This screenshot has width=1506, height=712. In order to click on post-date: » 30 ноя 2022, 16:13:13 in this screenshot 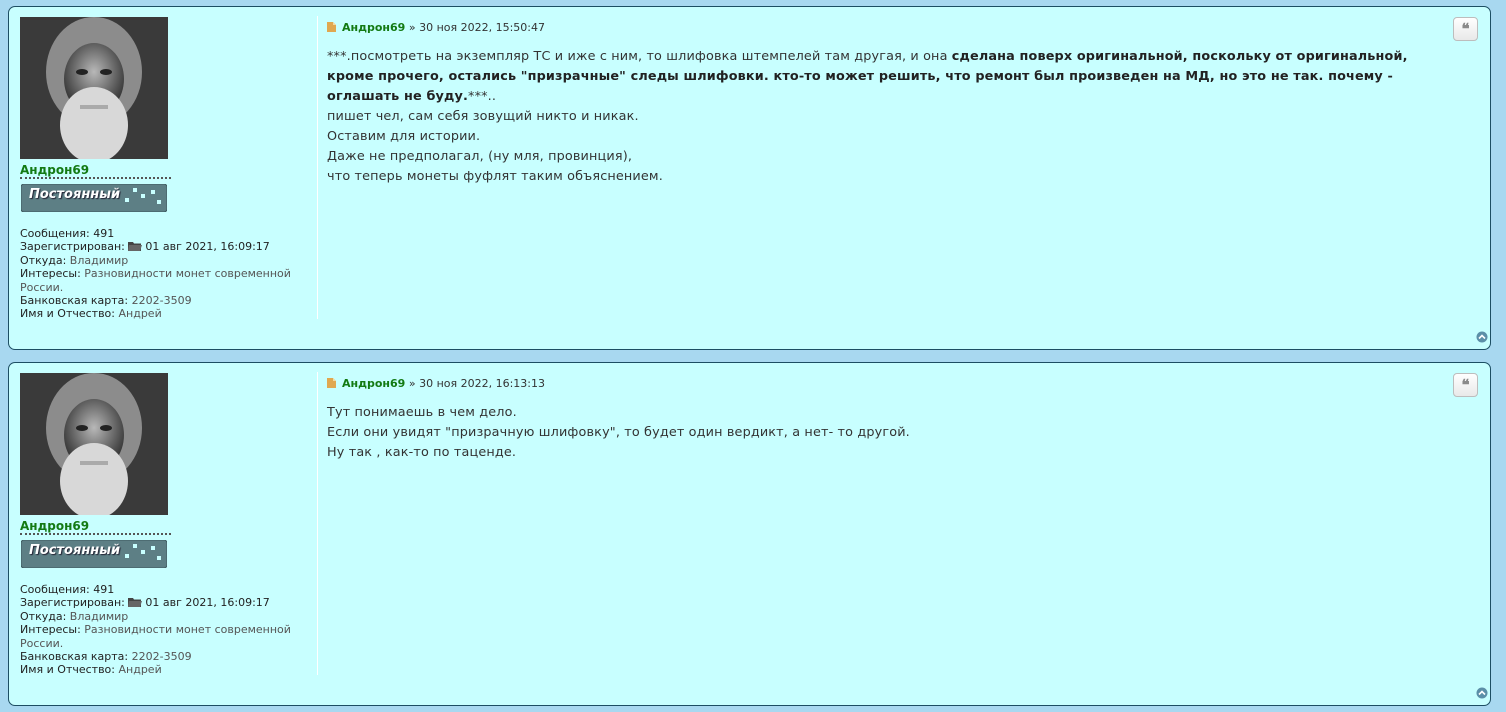, I will do `click(476, 383)`.